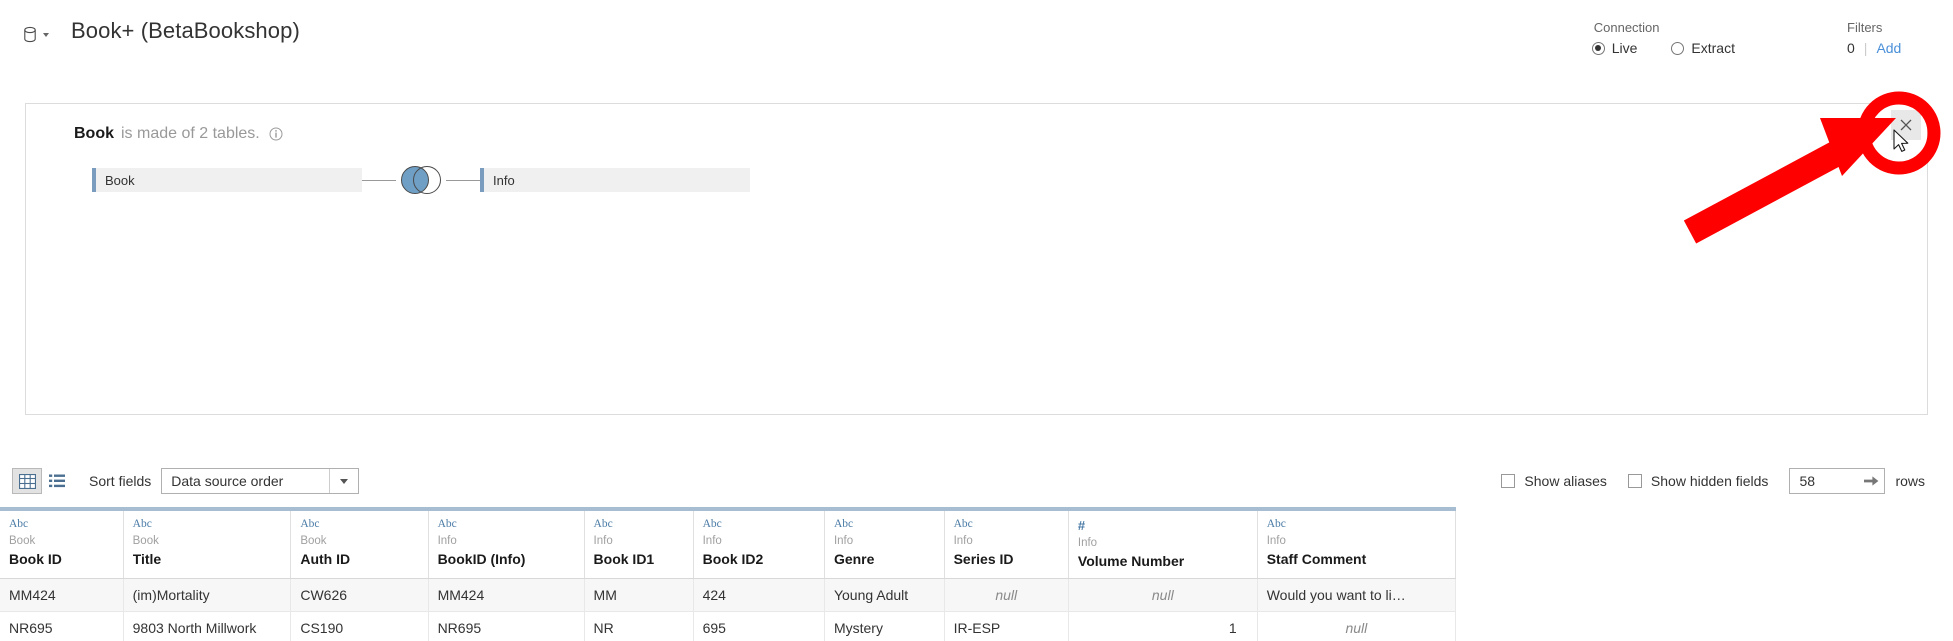 The image size is (1953, 641). I want to click on table-cell: MM424, so click(506, 595).